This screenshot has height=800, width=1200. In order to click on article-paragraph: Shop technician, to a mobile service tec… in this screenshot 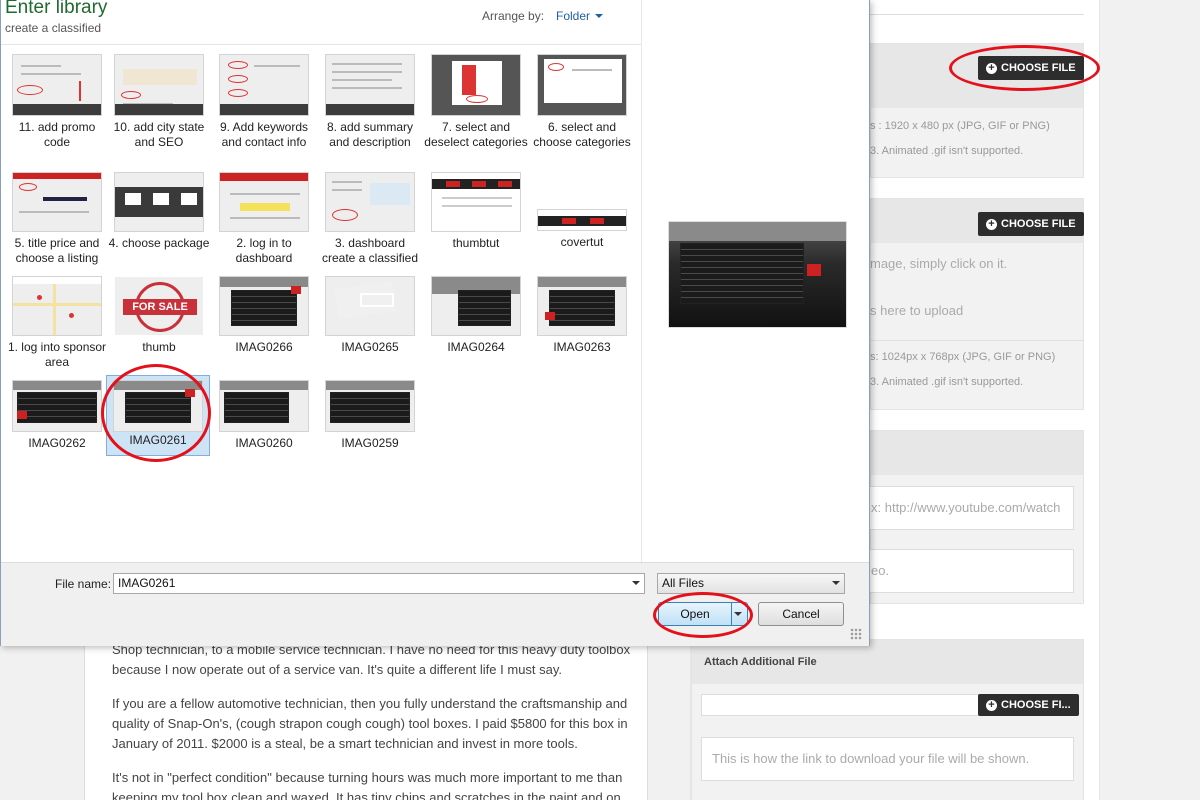, I will do `click(371, 659)`.